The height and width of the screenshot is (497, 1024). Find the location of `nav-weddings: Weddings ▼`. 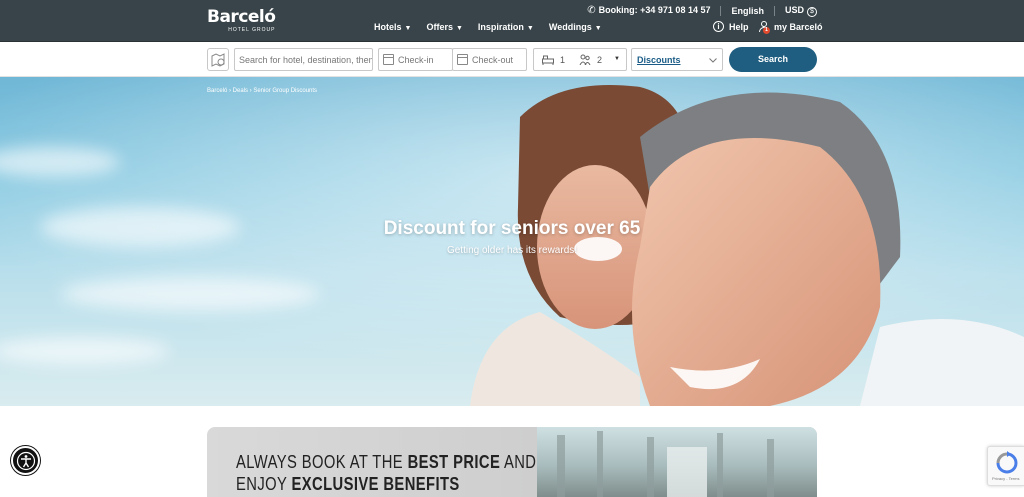

nav-weddings: Weddings ▼ is located at coordinates (575, 27).